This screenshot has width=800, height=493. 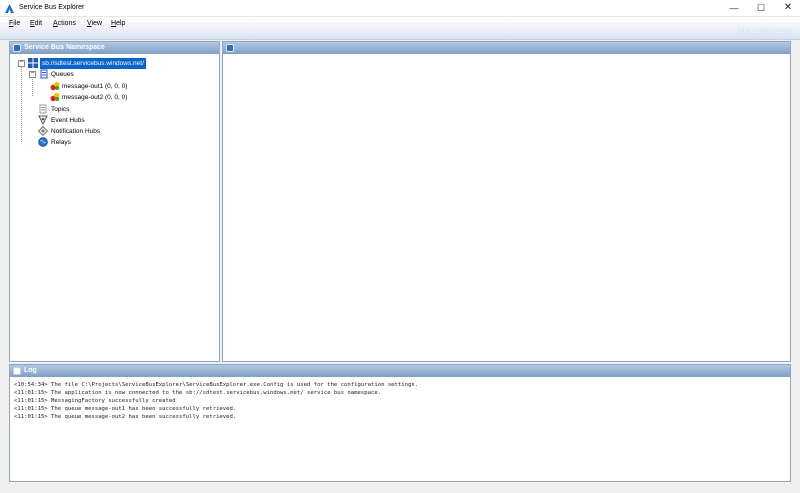 I want to click on tree-relays-label: Relays, so click(x=61, y=142).